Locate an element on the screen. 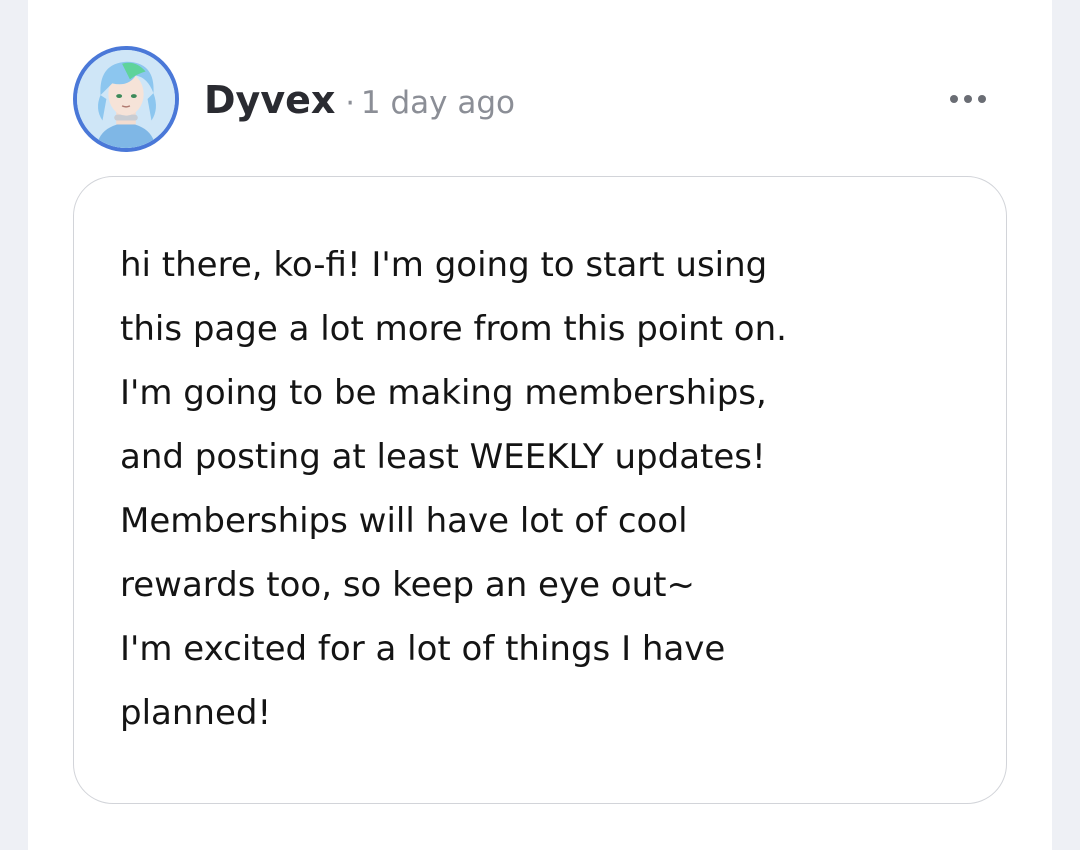  more-options-button is located at coordinates (968, 99).